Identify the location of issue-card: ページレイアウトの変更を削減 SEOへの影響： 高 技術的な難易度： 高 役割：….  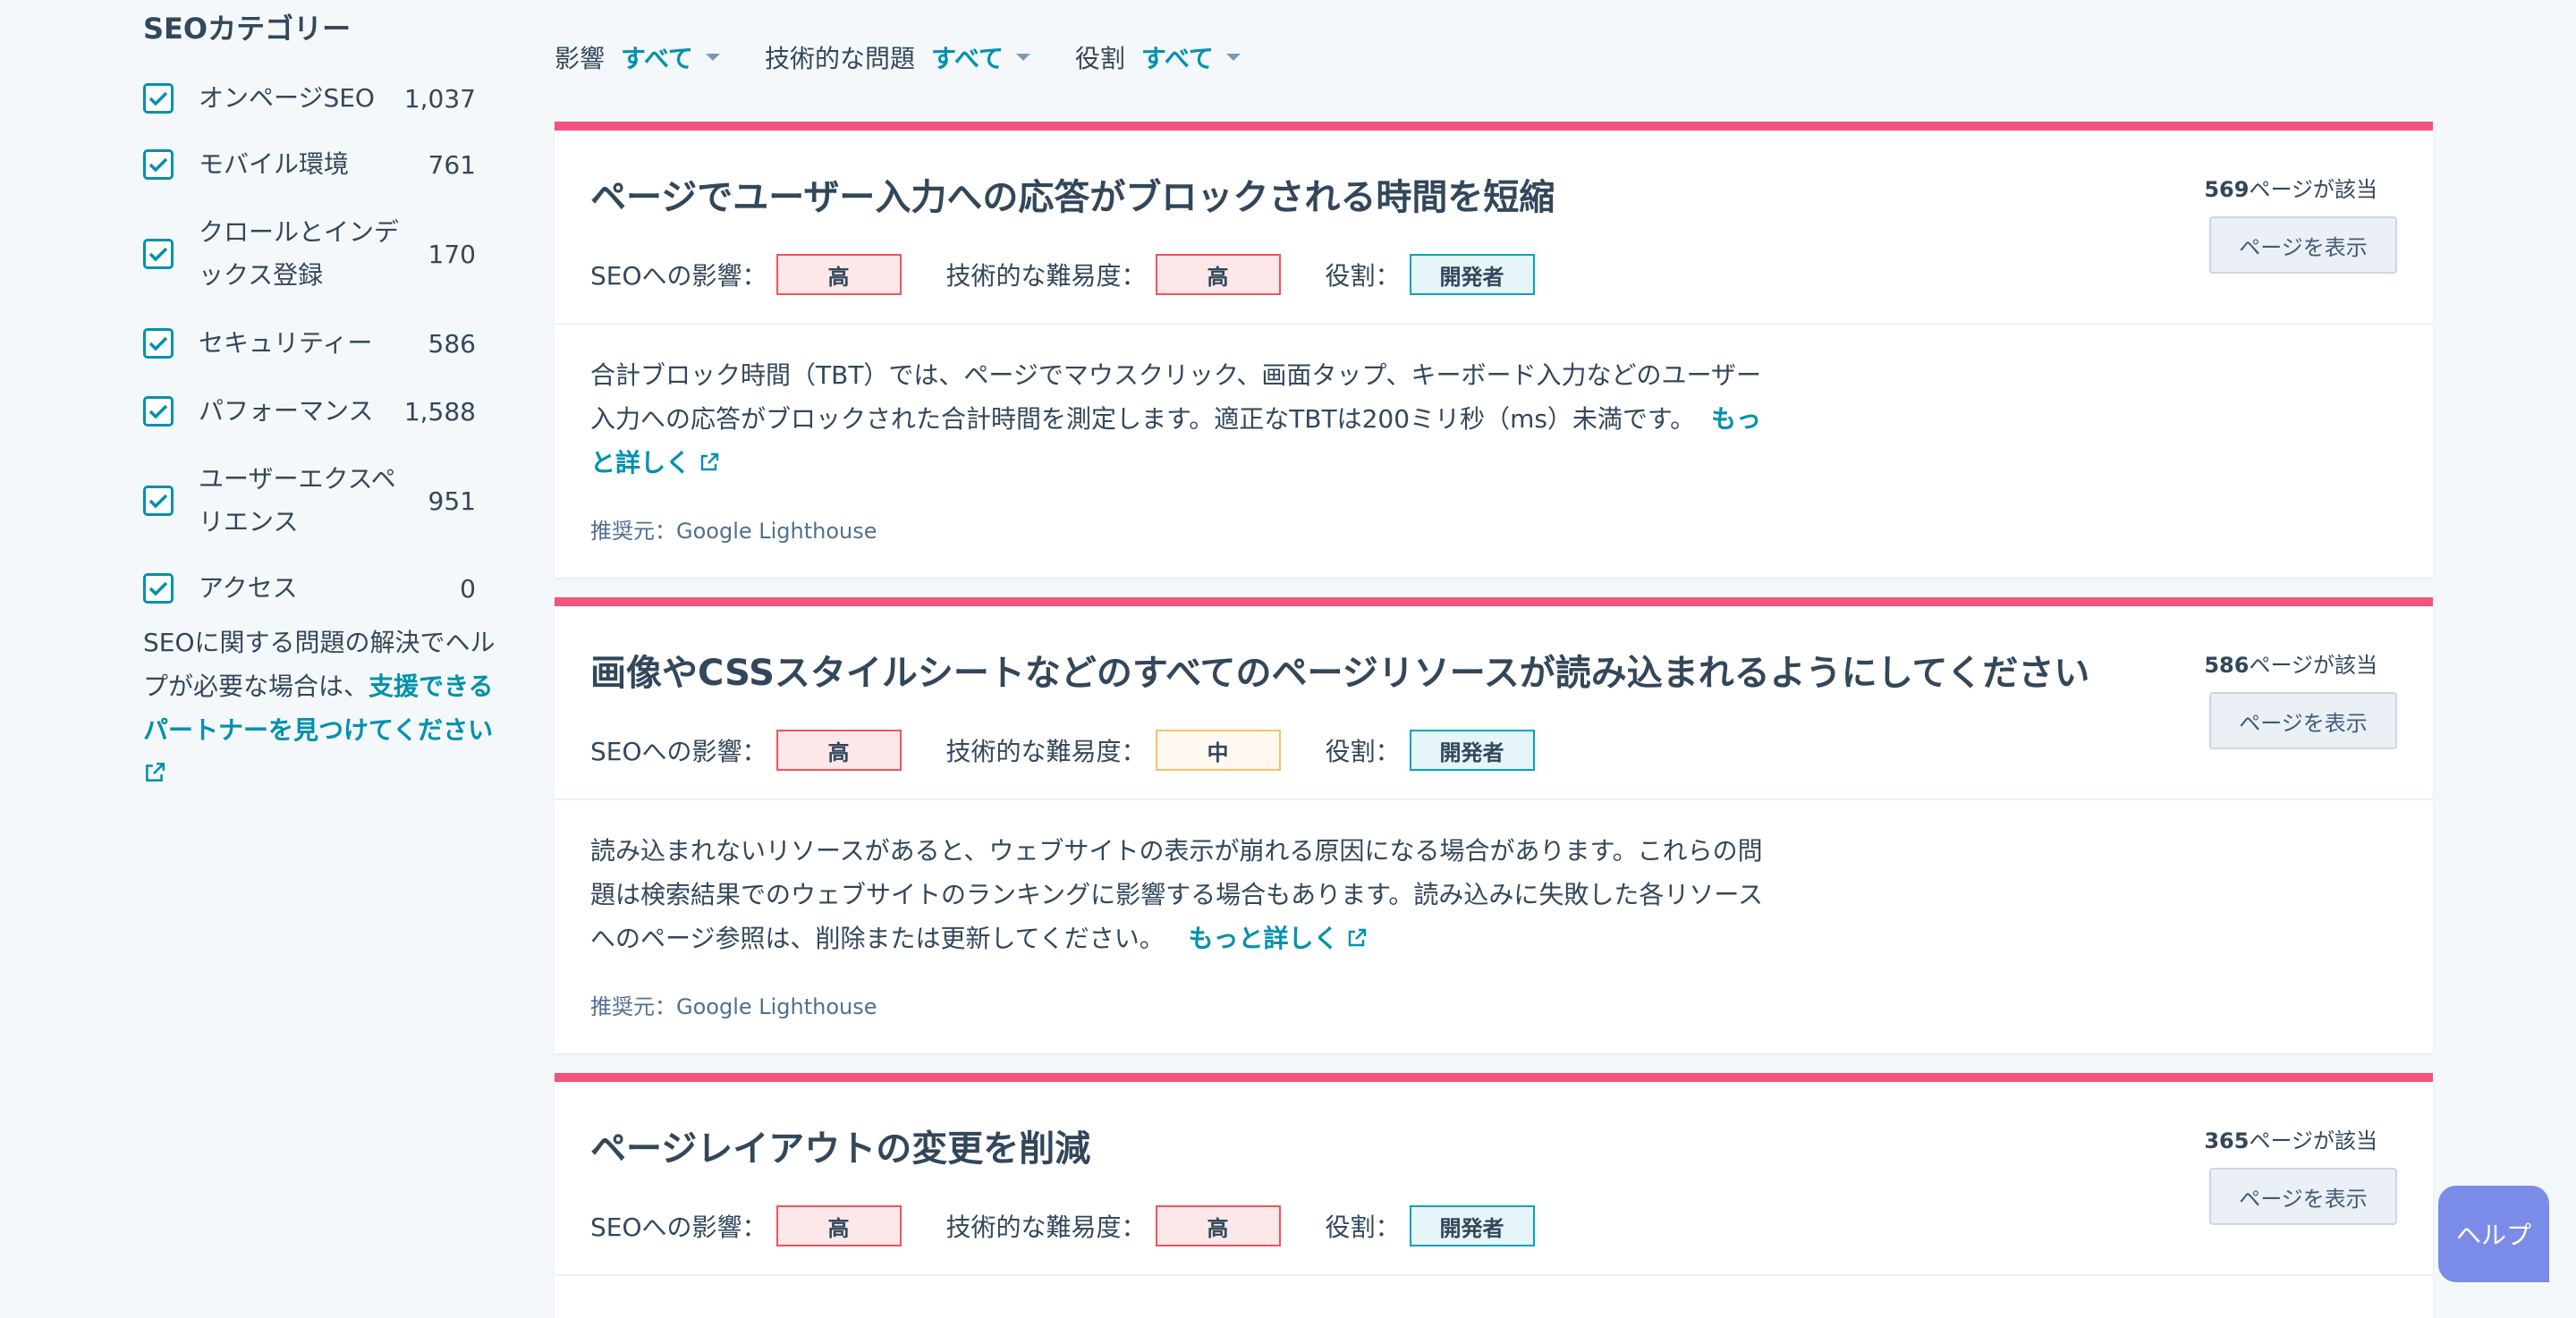
(1494, 1195).